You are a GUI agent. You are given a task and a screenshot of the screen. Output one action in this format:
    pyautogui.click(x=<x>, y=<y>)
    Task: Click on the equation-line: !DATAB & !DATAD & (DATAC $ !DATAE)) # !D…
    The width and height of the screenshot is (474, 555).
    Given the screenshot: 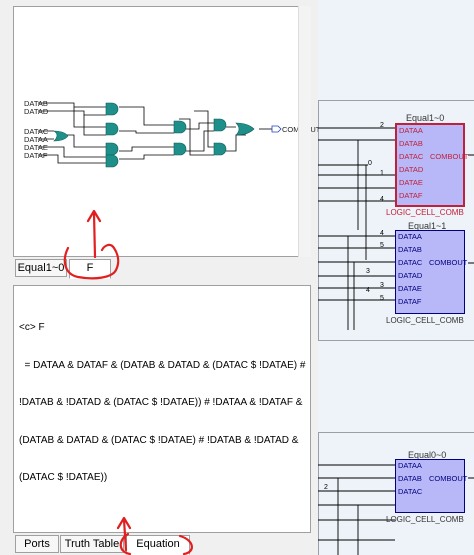 What is the action you would take?
    pyautogui.click(x=161, y=402)
    